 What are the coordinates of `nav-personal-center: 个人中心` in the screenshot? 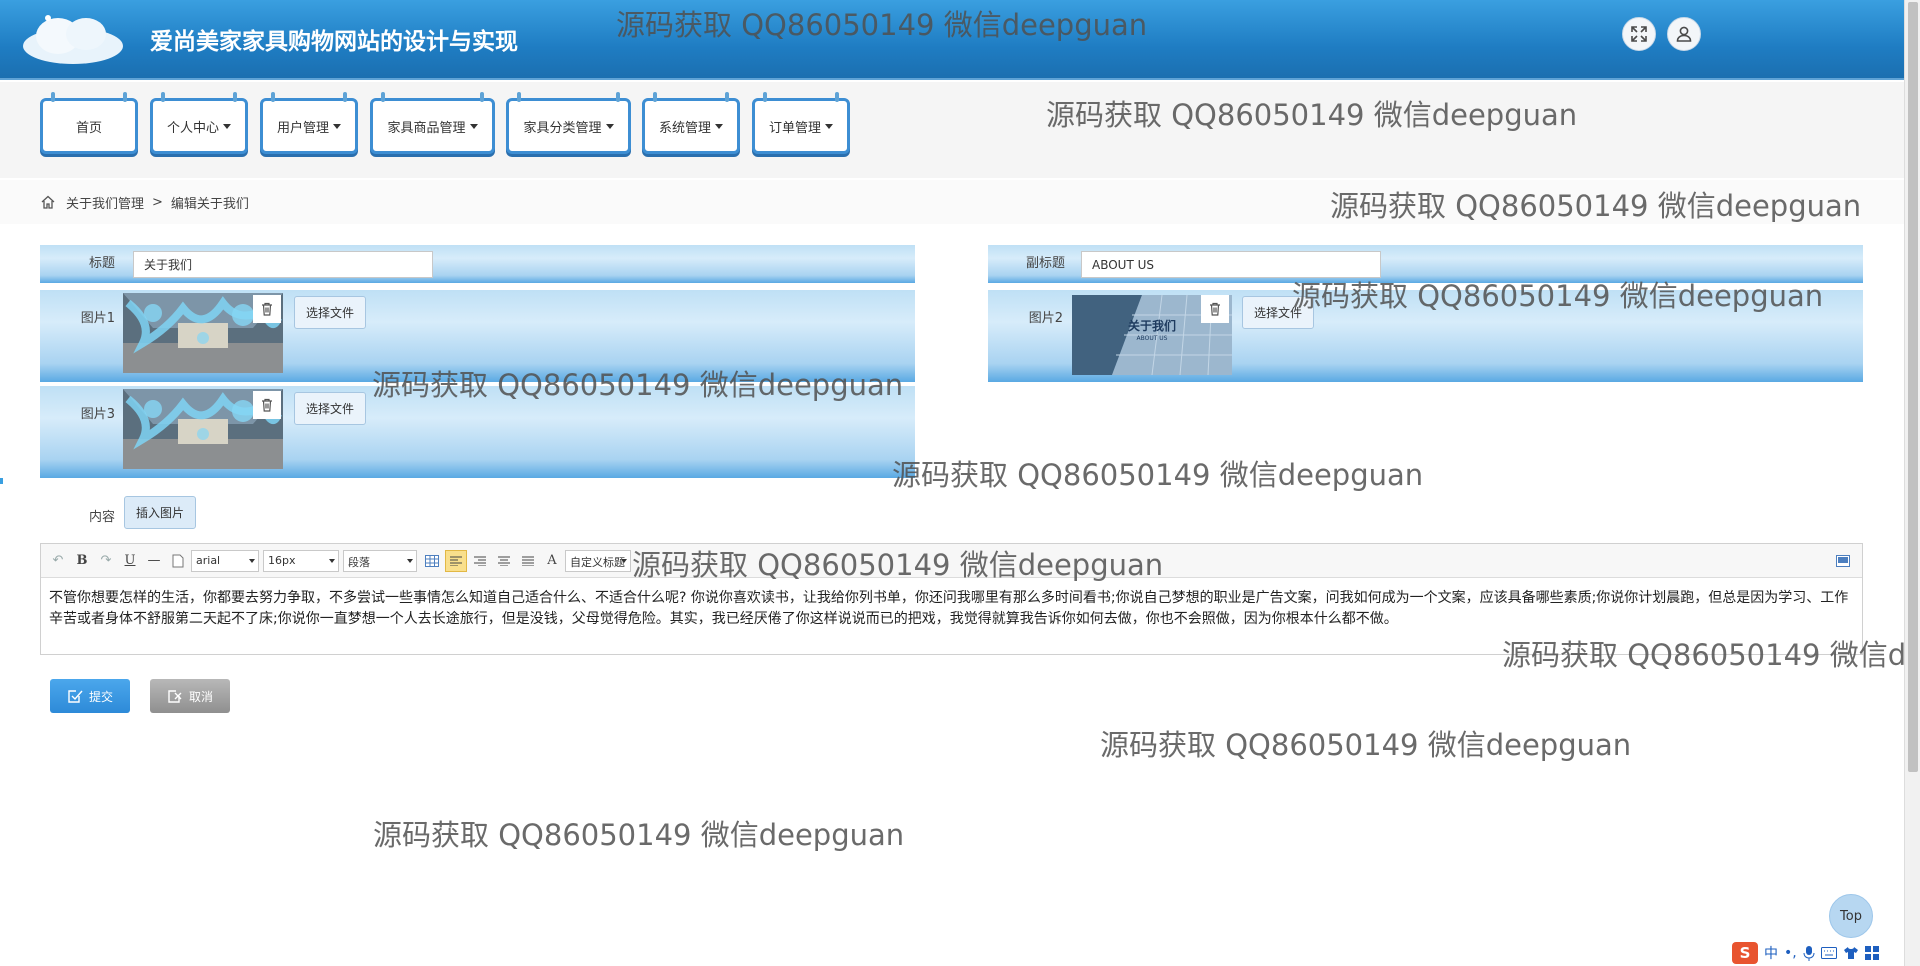 It's located at (199, 123).